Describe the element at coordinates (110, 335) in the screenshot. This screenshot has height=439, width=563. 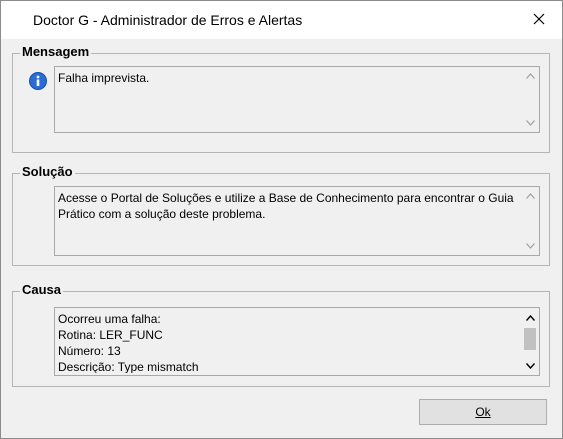
I see `causa-line: Rotina: LER_FUNC` at that location.